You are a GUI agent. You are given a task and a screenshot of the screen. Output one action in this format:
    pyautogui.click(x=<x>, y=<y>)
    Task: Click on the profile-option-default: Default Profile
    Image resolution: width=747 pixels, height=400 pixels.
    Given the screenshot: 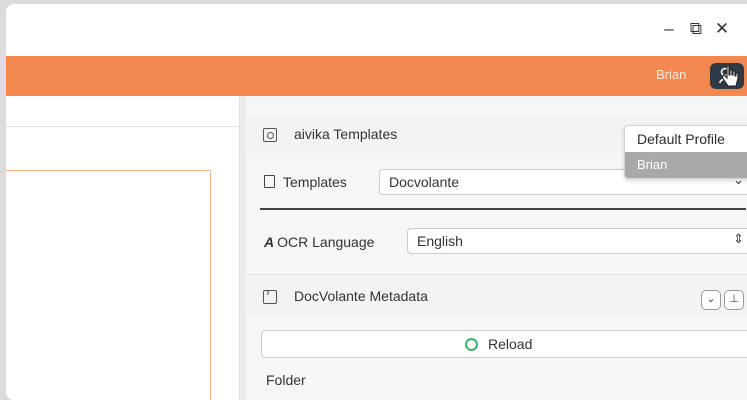 What is the action you would take?
    pyautogui.click(x=686, y=139)
    